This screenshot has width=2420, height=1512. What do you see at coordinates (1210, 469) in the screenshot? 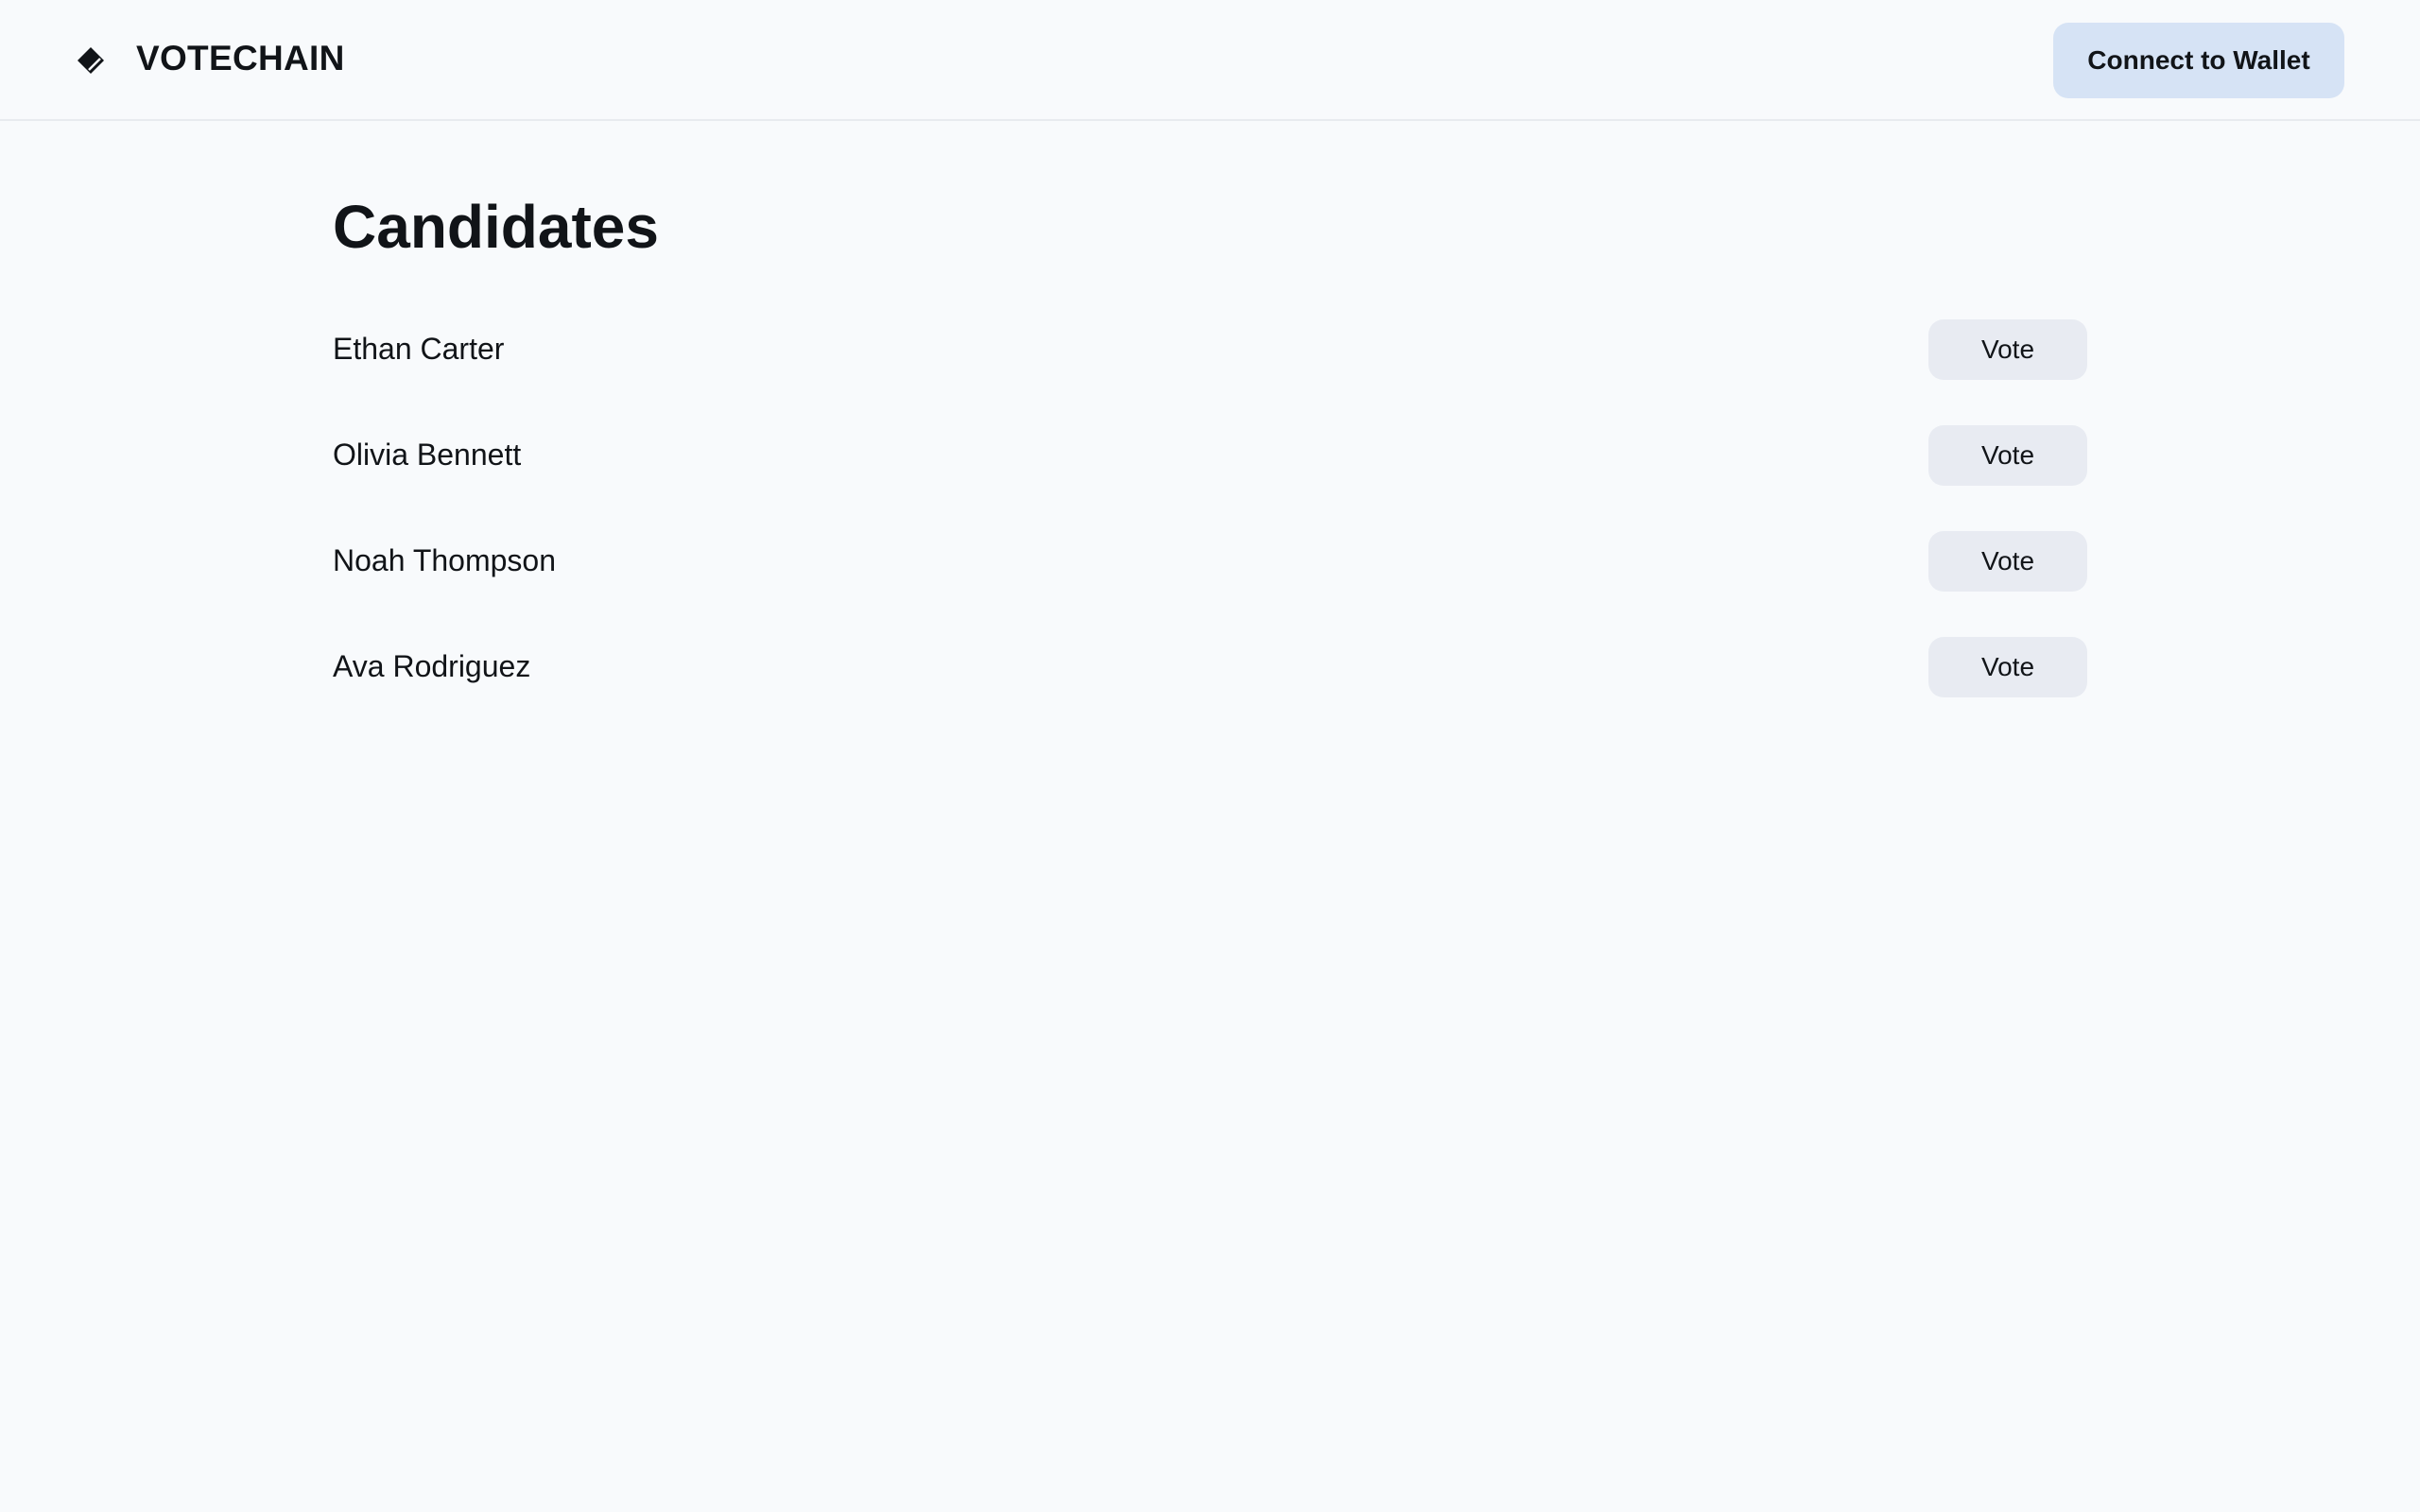
I see `candidate-row: Olivia Bennett Vote` at bounding box center [1210, 469].